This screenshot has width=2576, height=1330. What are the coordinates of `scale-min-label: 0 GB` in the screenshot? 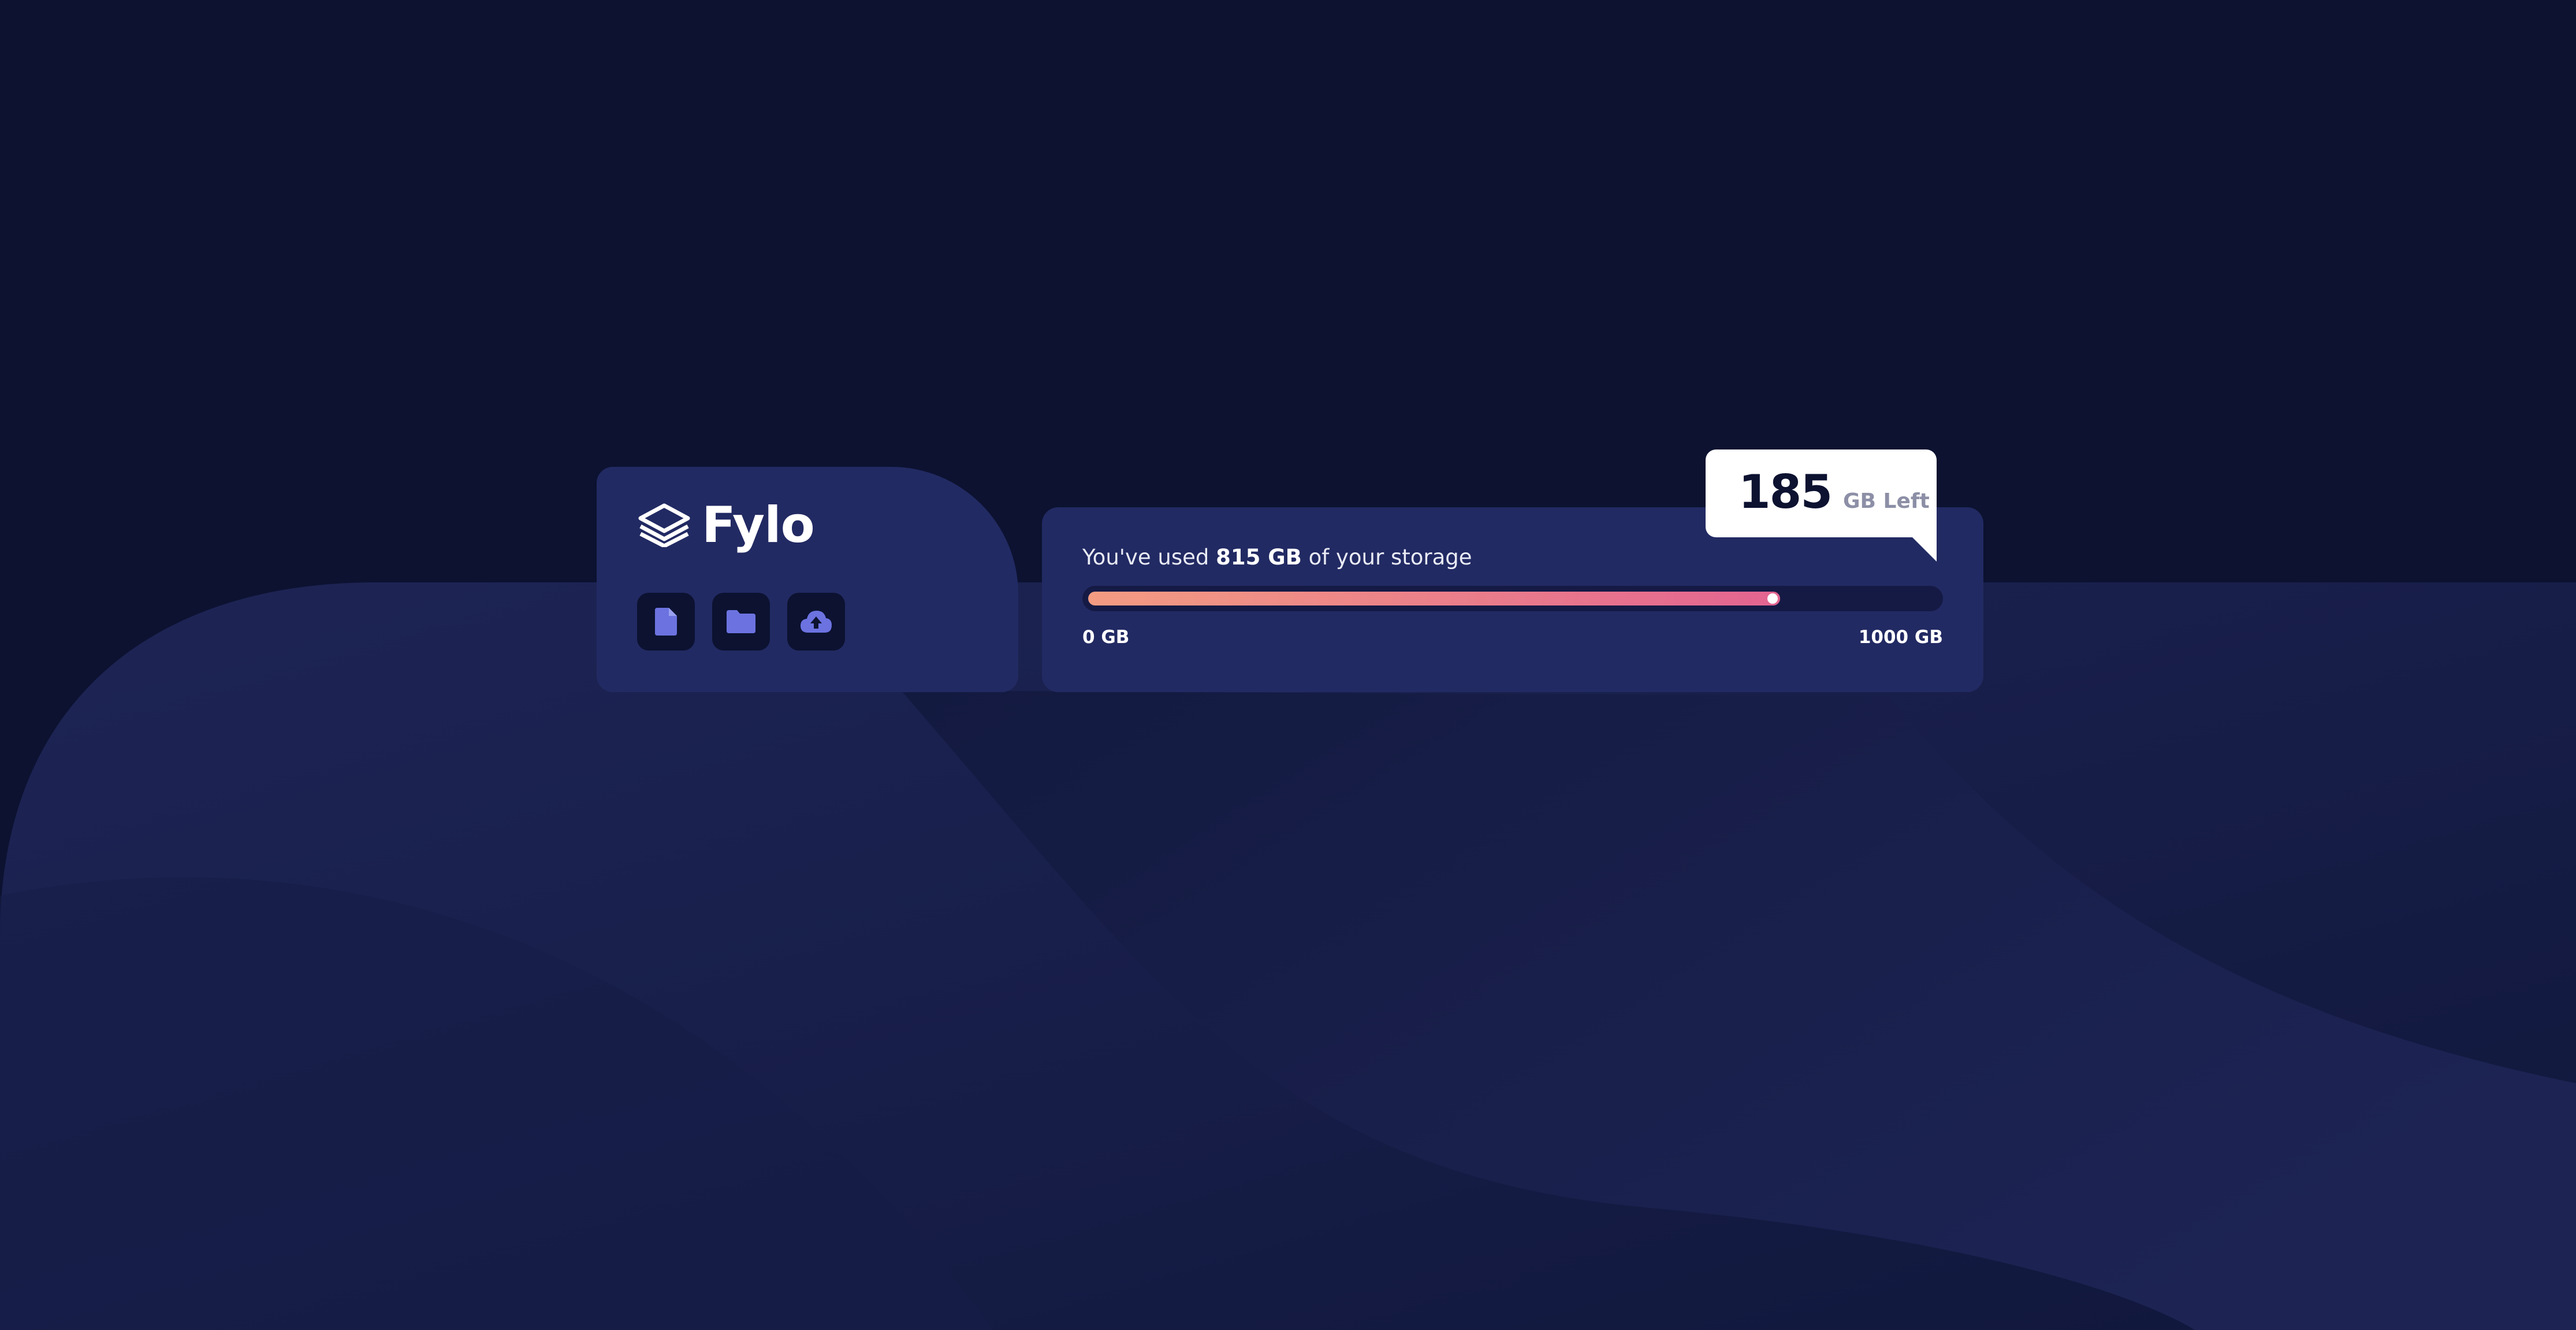 It's located at (1106, 637).